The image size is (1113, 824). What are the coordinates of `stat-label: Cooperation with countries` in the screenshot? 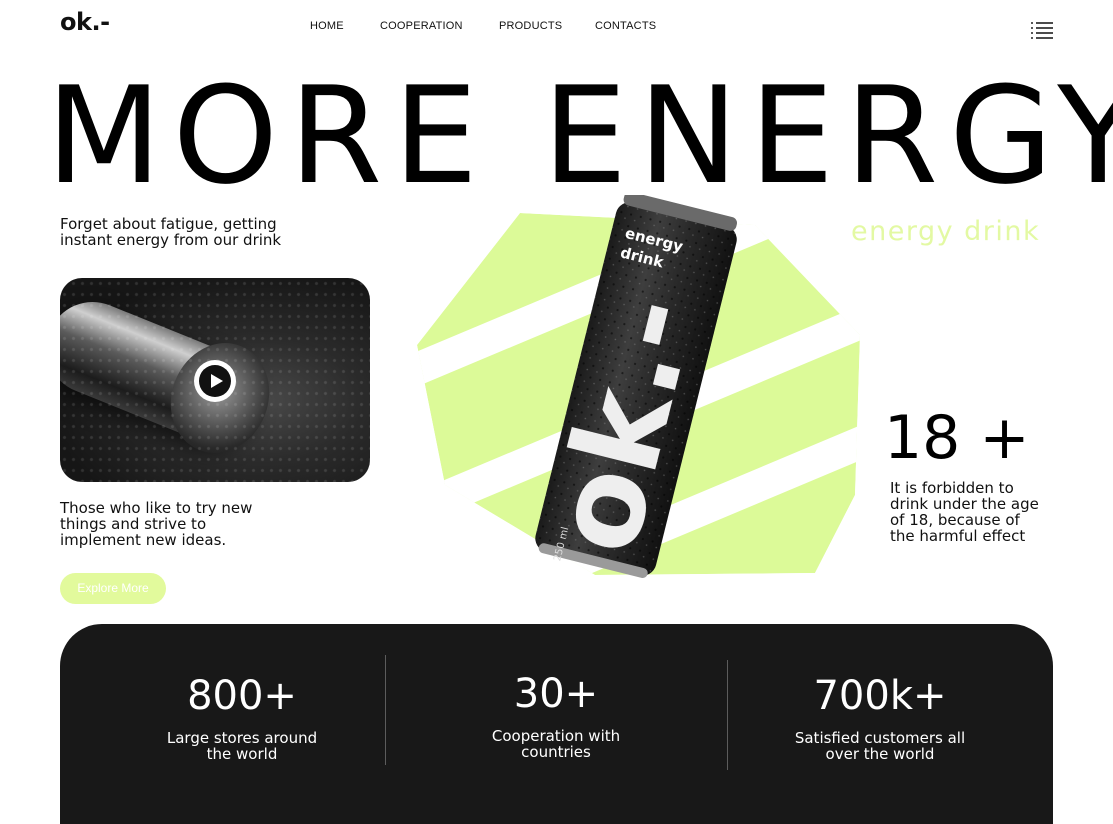 It's located at (556, 744).